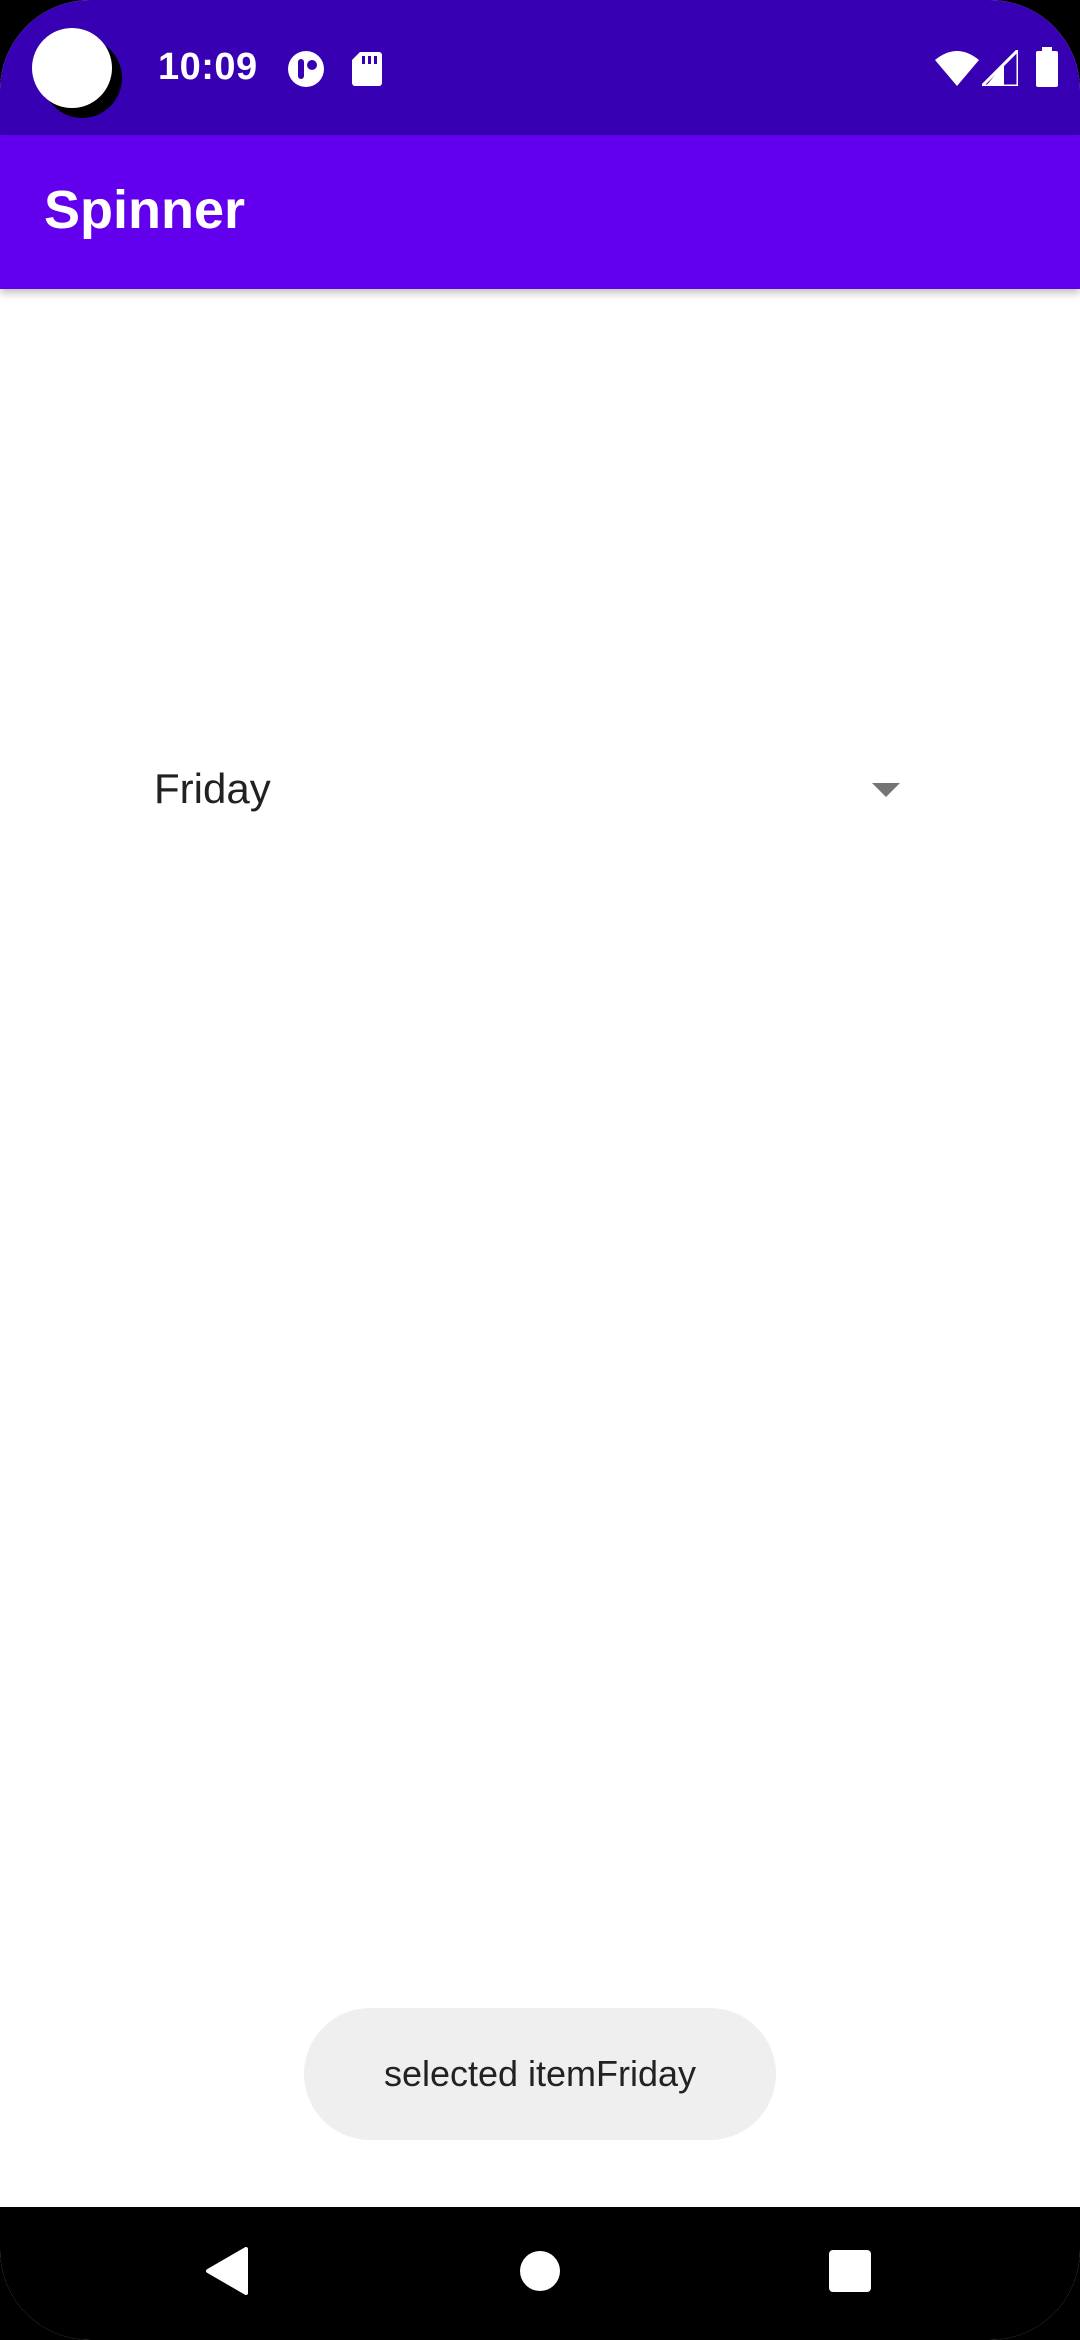  I want to click on camera-cutout-icon, so click(72, 68).